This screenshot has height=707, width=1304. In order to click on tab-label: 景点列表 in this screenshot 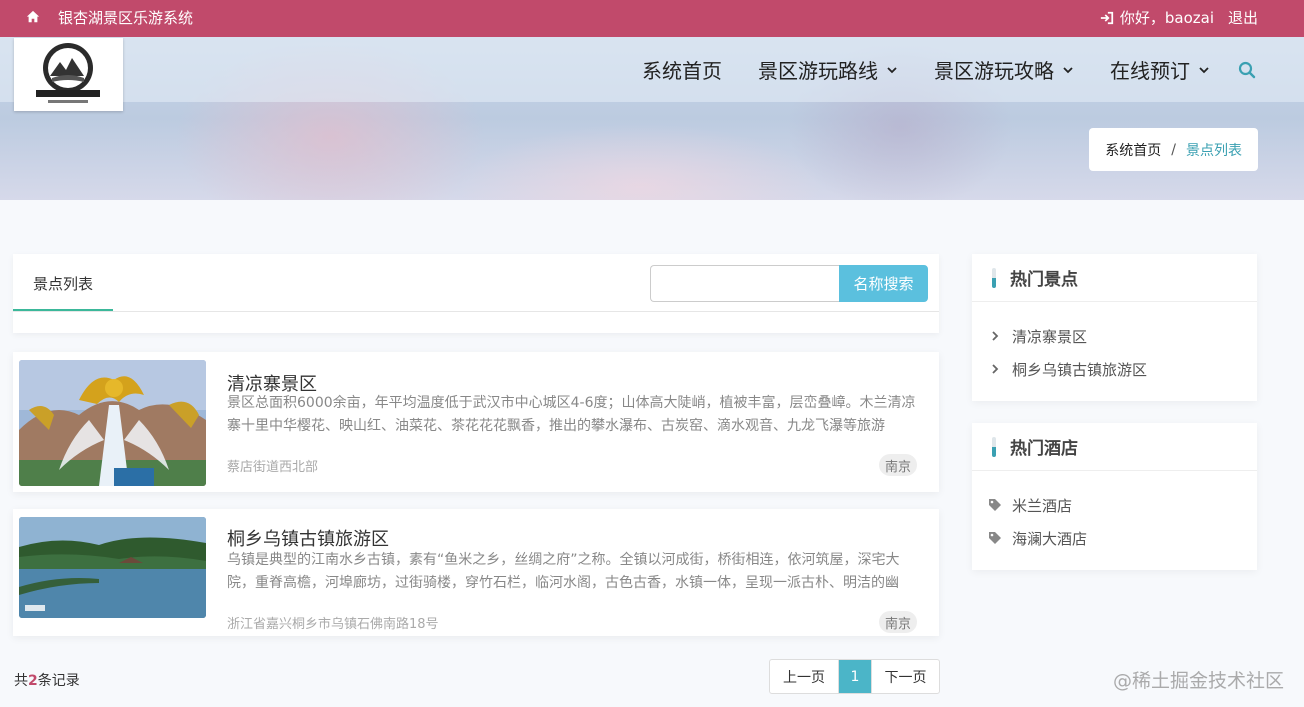, I will do `click(62, 283)`.